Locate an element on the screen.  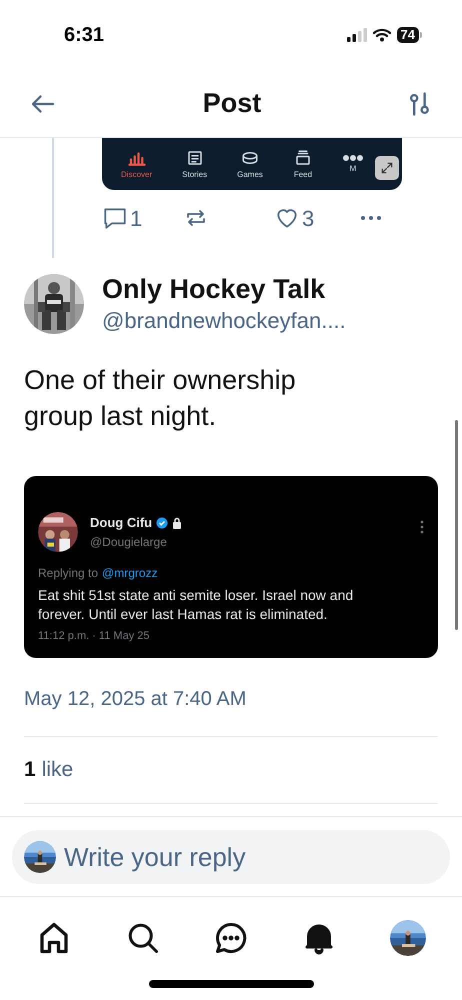
quoted-author-name: Doug Cifu is located at coordinates (121, 523).